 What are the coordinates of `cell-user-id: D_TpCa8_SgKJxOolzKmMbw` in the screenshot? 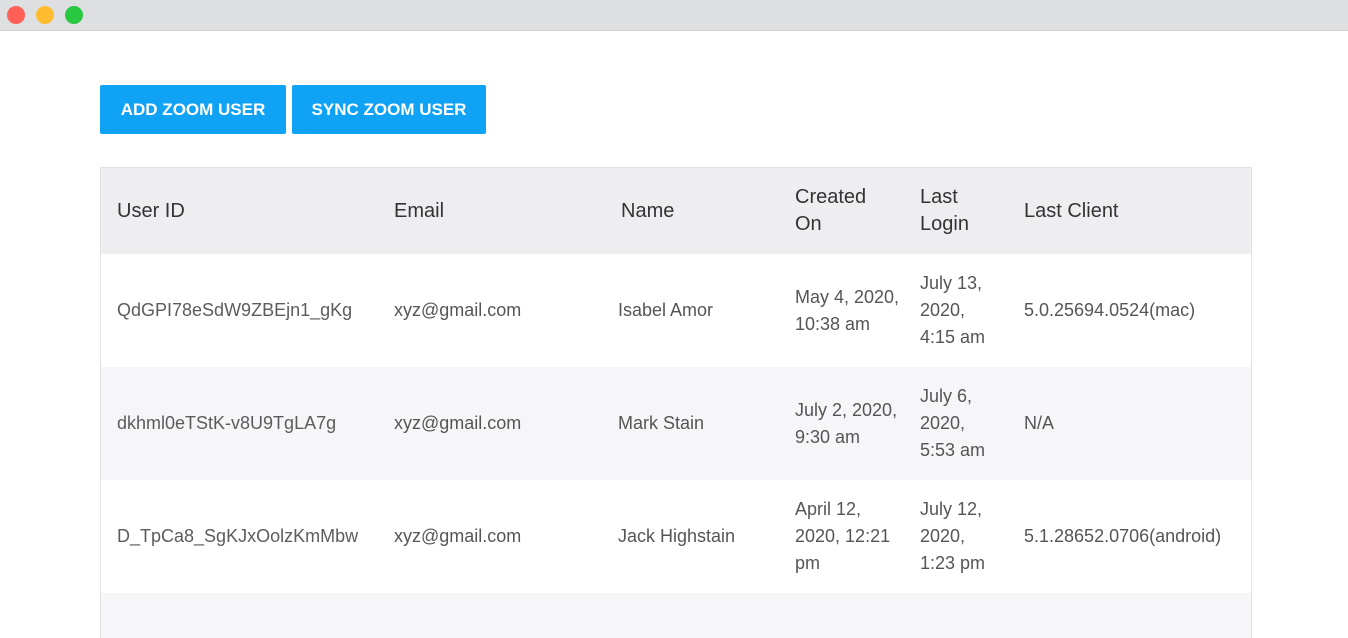 It's located at (238, 536).